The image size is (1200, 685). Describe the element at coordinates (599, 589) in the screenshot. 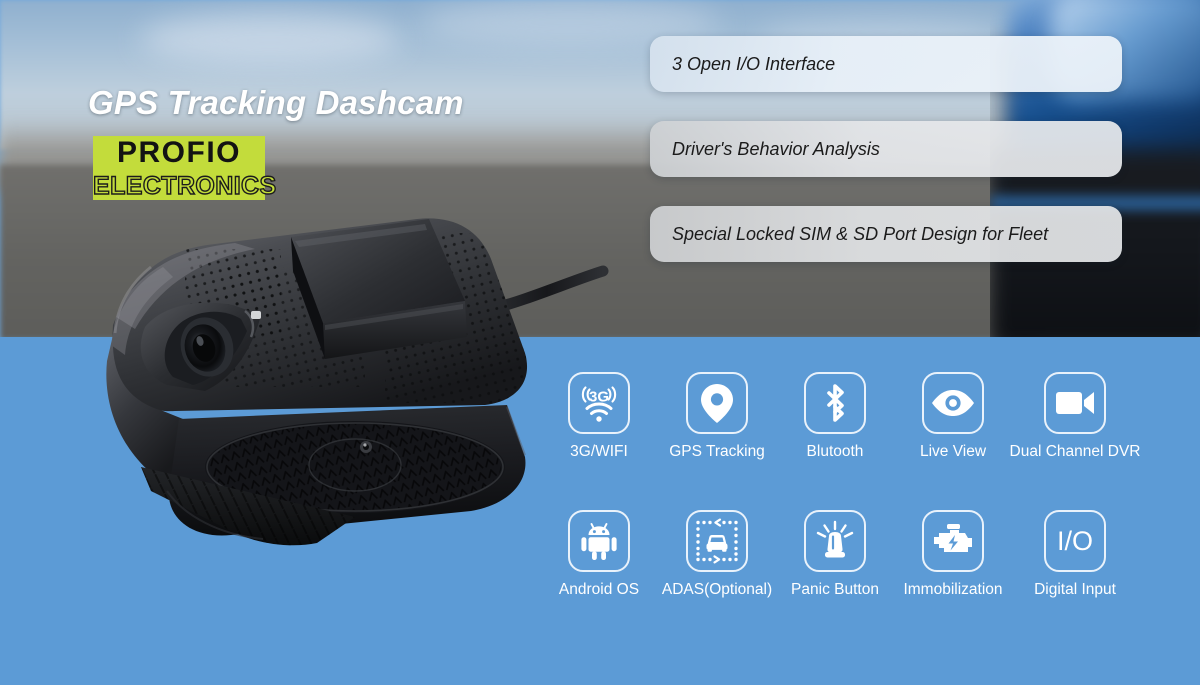

I see `icon-label: Android OS` at that location.